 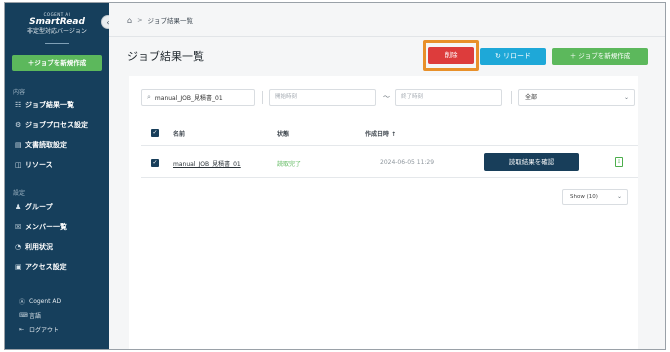 I want to click on download-document-icon: ⇩, so click(x=619, y=162).